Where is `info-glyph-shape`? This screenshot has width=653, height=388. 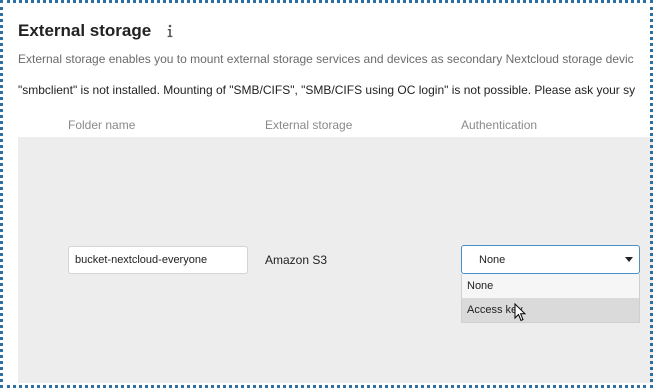
info-glyph-shape is located at coordinates (170, 31).